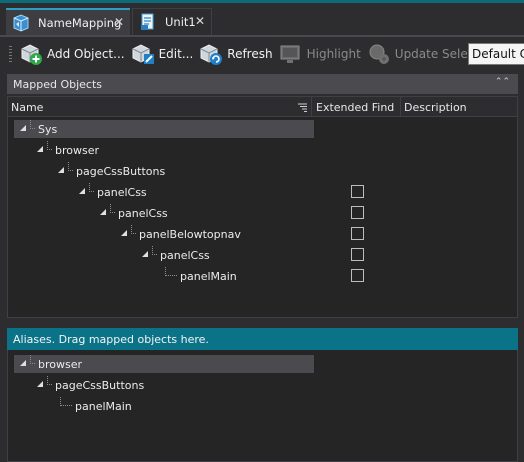 The height and width of the screenshot is (462, 524). What do you see at coordinates (291, 54) in the screenshot?
I see `highlight-icon` at bounding box center [291, 54].